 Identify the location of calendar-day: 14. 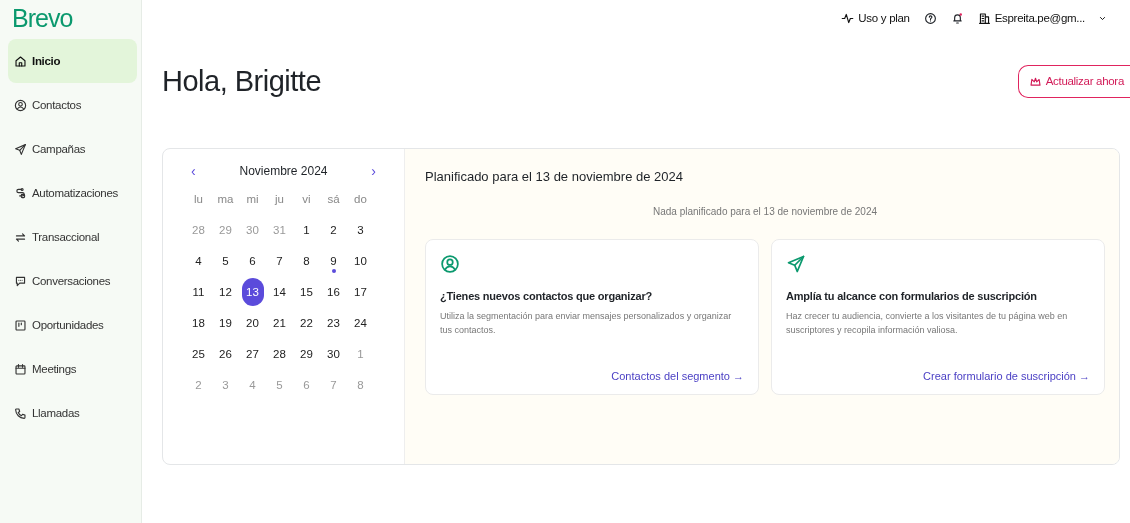
(279, 291).